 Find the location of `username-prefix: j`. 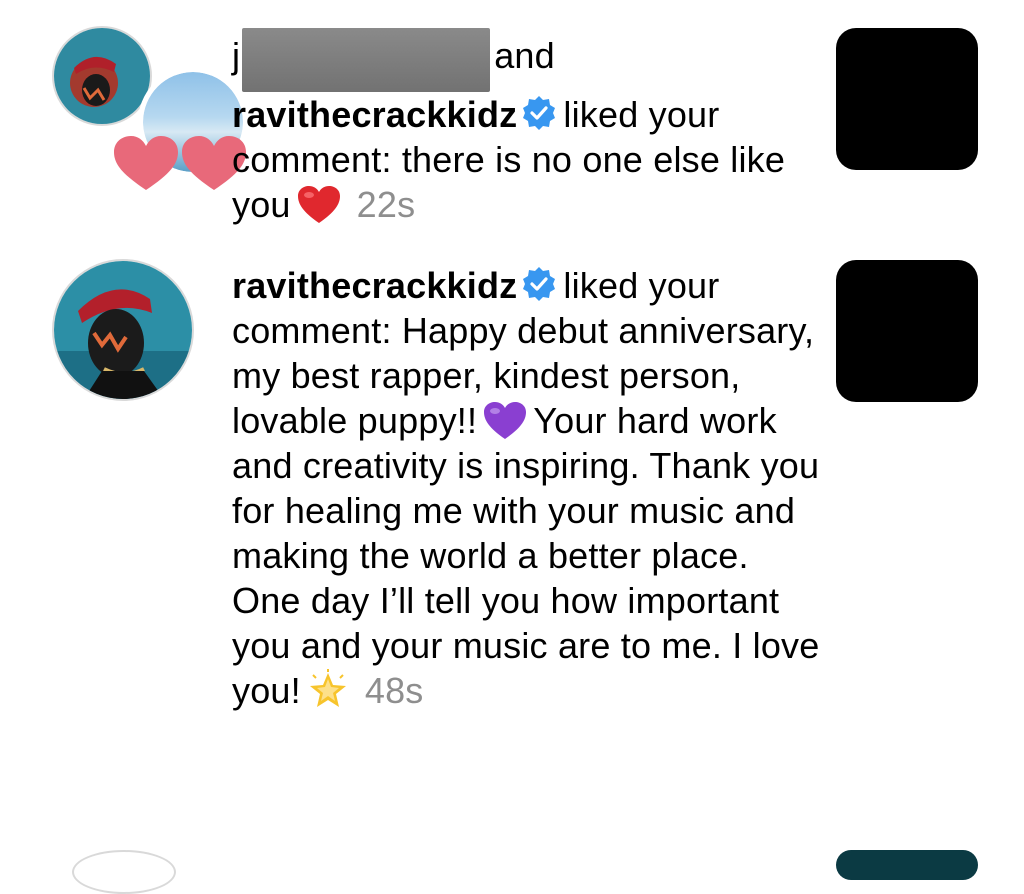

username-prefix: j is located at coordinates (236, 55).